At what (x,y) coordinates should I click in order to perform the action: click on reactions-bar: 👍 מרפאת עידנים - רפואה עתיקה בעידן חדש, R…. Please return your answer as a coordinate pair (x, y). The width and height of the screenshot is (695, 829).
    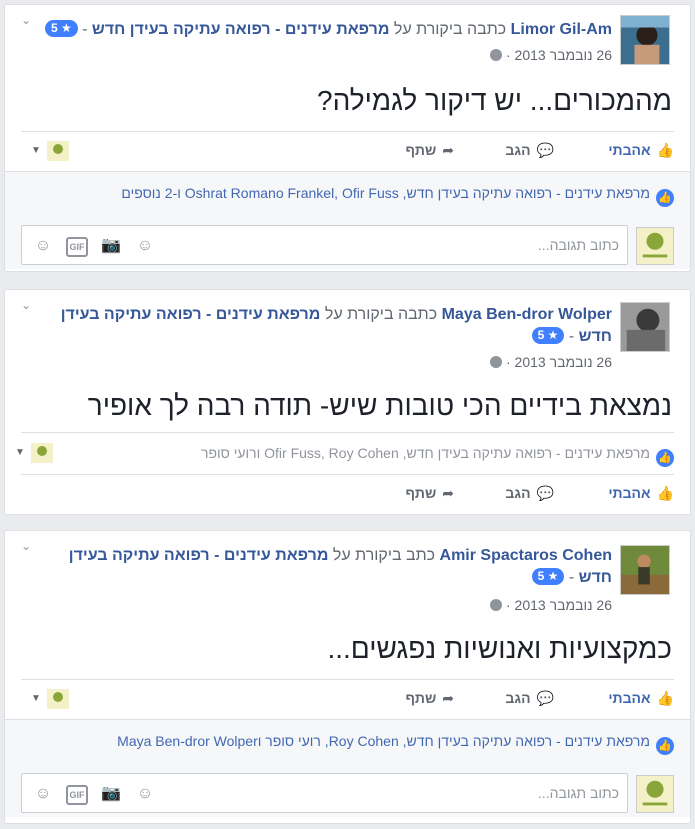
    Looking at the image, I should click on (347, 742).